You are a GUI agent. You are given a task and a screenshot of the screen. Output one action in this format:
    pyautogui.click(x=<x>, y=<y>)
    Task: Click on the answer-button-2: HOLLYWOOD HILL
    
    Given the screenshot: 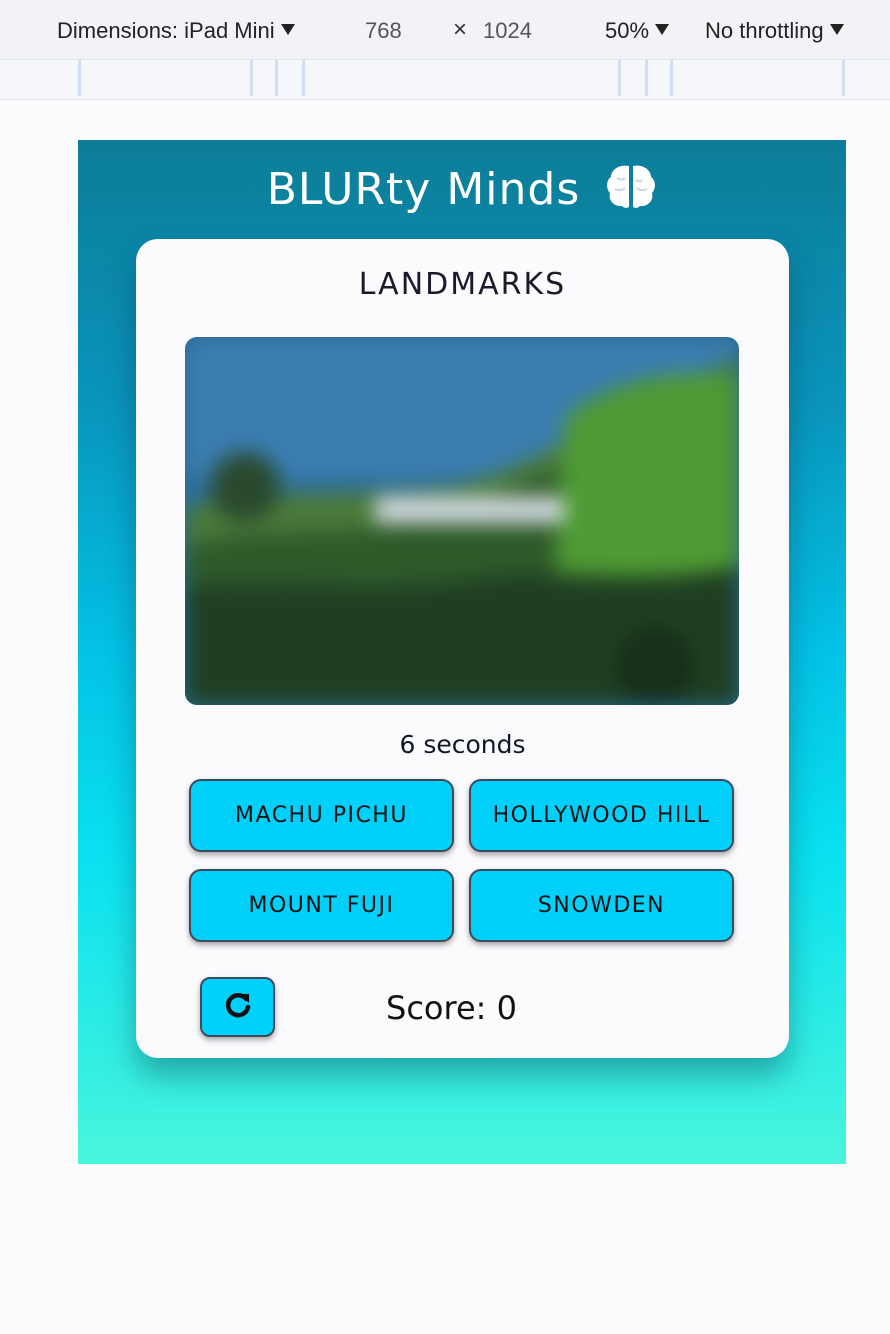 What is the action you would take?
    pyautogui.click(x=601, y=815)
    